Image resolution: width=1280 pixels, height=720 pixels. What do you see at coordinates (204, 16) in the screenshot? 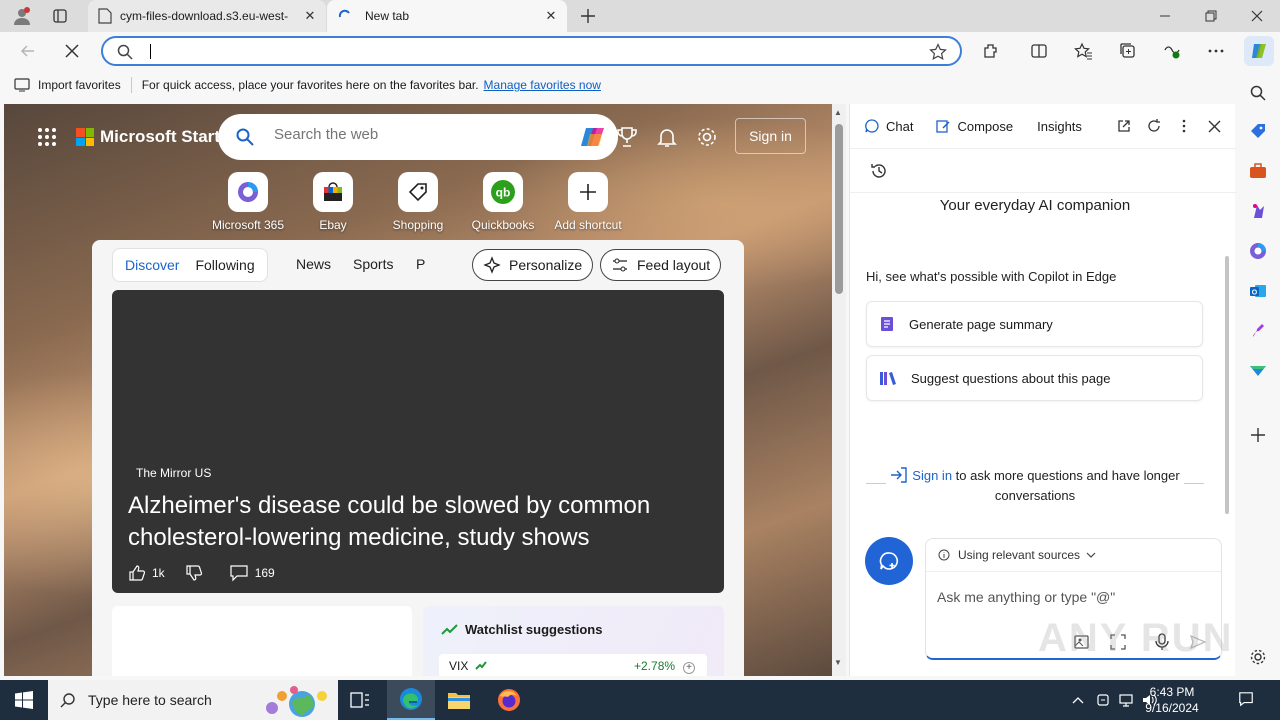
I see `tab-title: cym-files-download.s3.eu-west-` at bounding box center [204, 16].